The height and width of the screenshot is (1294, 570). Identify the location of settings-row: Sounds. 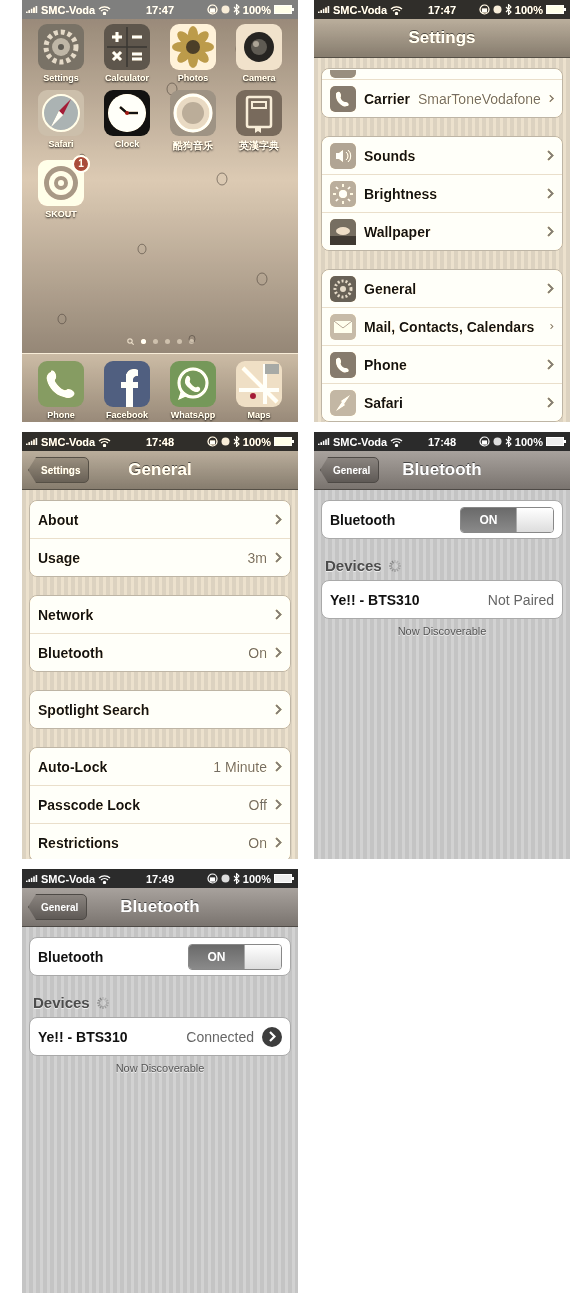
(442, 155).